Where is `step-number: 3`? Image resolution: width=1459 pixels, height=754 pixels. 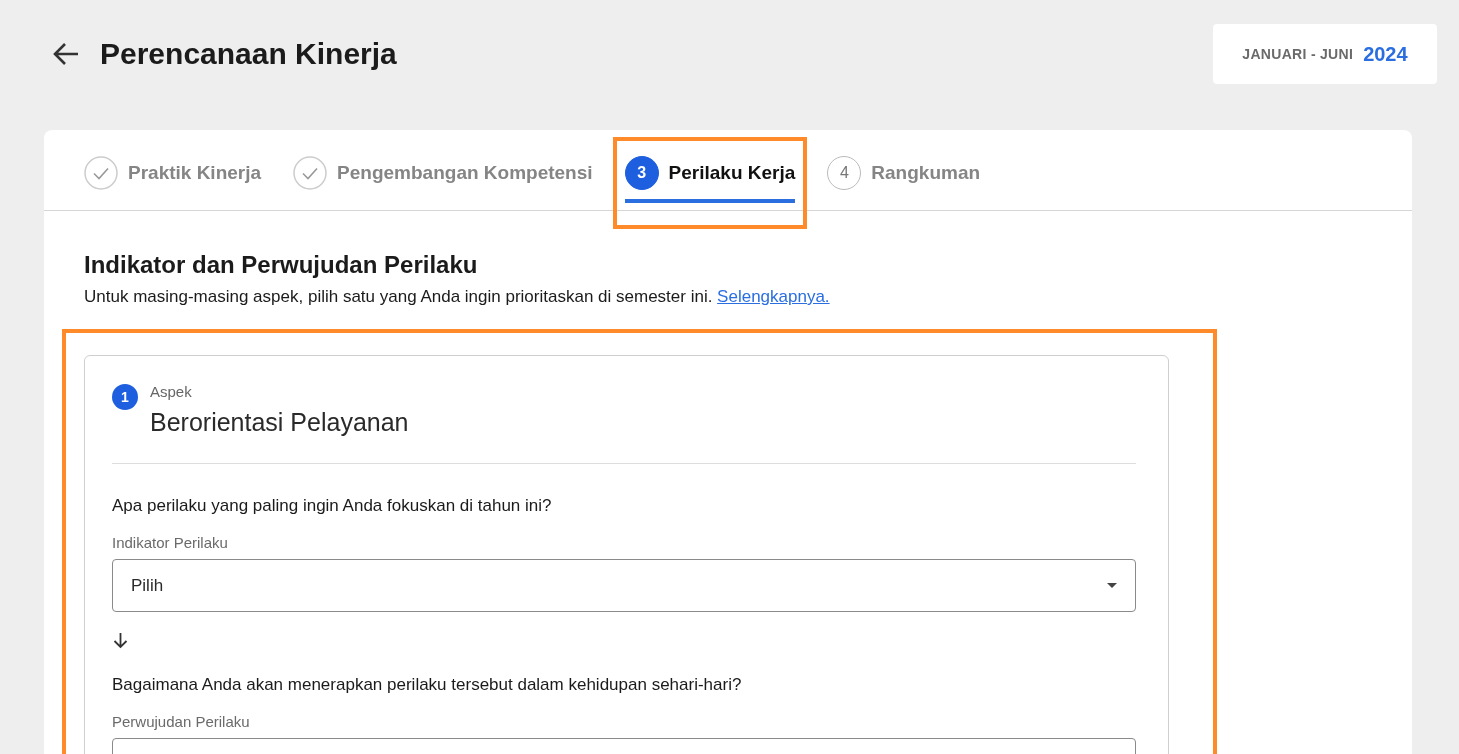
step-number: 3 is located at coordinates (641, 173).